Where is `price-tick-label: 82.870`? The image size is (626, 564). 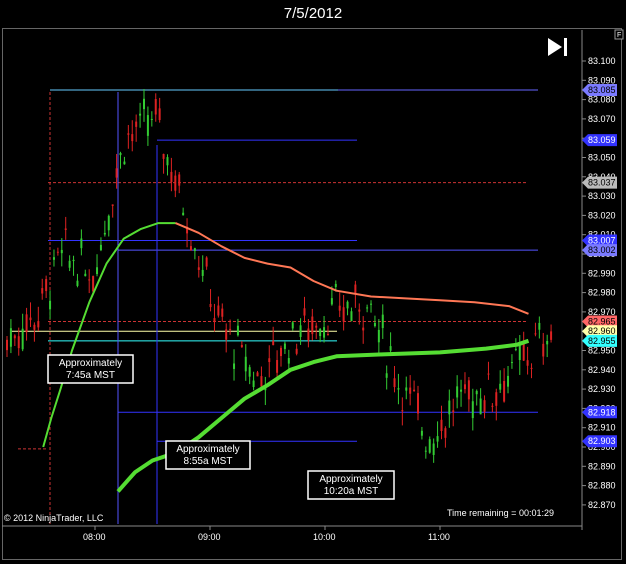
price-tick-label: 82.870 is located at coordinates (602, 505).